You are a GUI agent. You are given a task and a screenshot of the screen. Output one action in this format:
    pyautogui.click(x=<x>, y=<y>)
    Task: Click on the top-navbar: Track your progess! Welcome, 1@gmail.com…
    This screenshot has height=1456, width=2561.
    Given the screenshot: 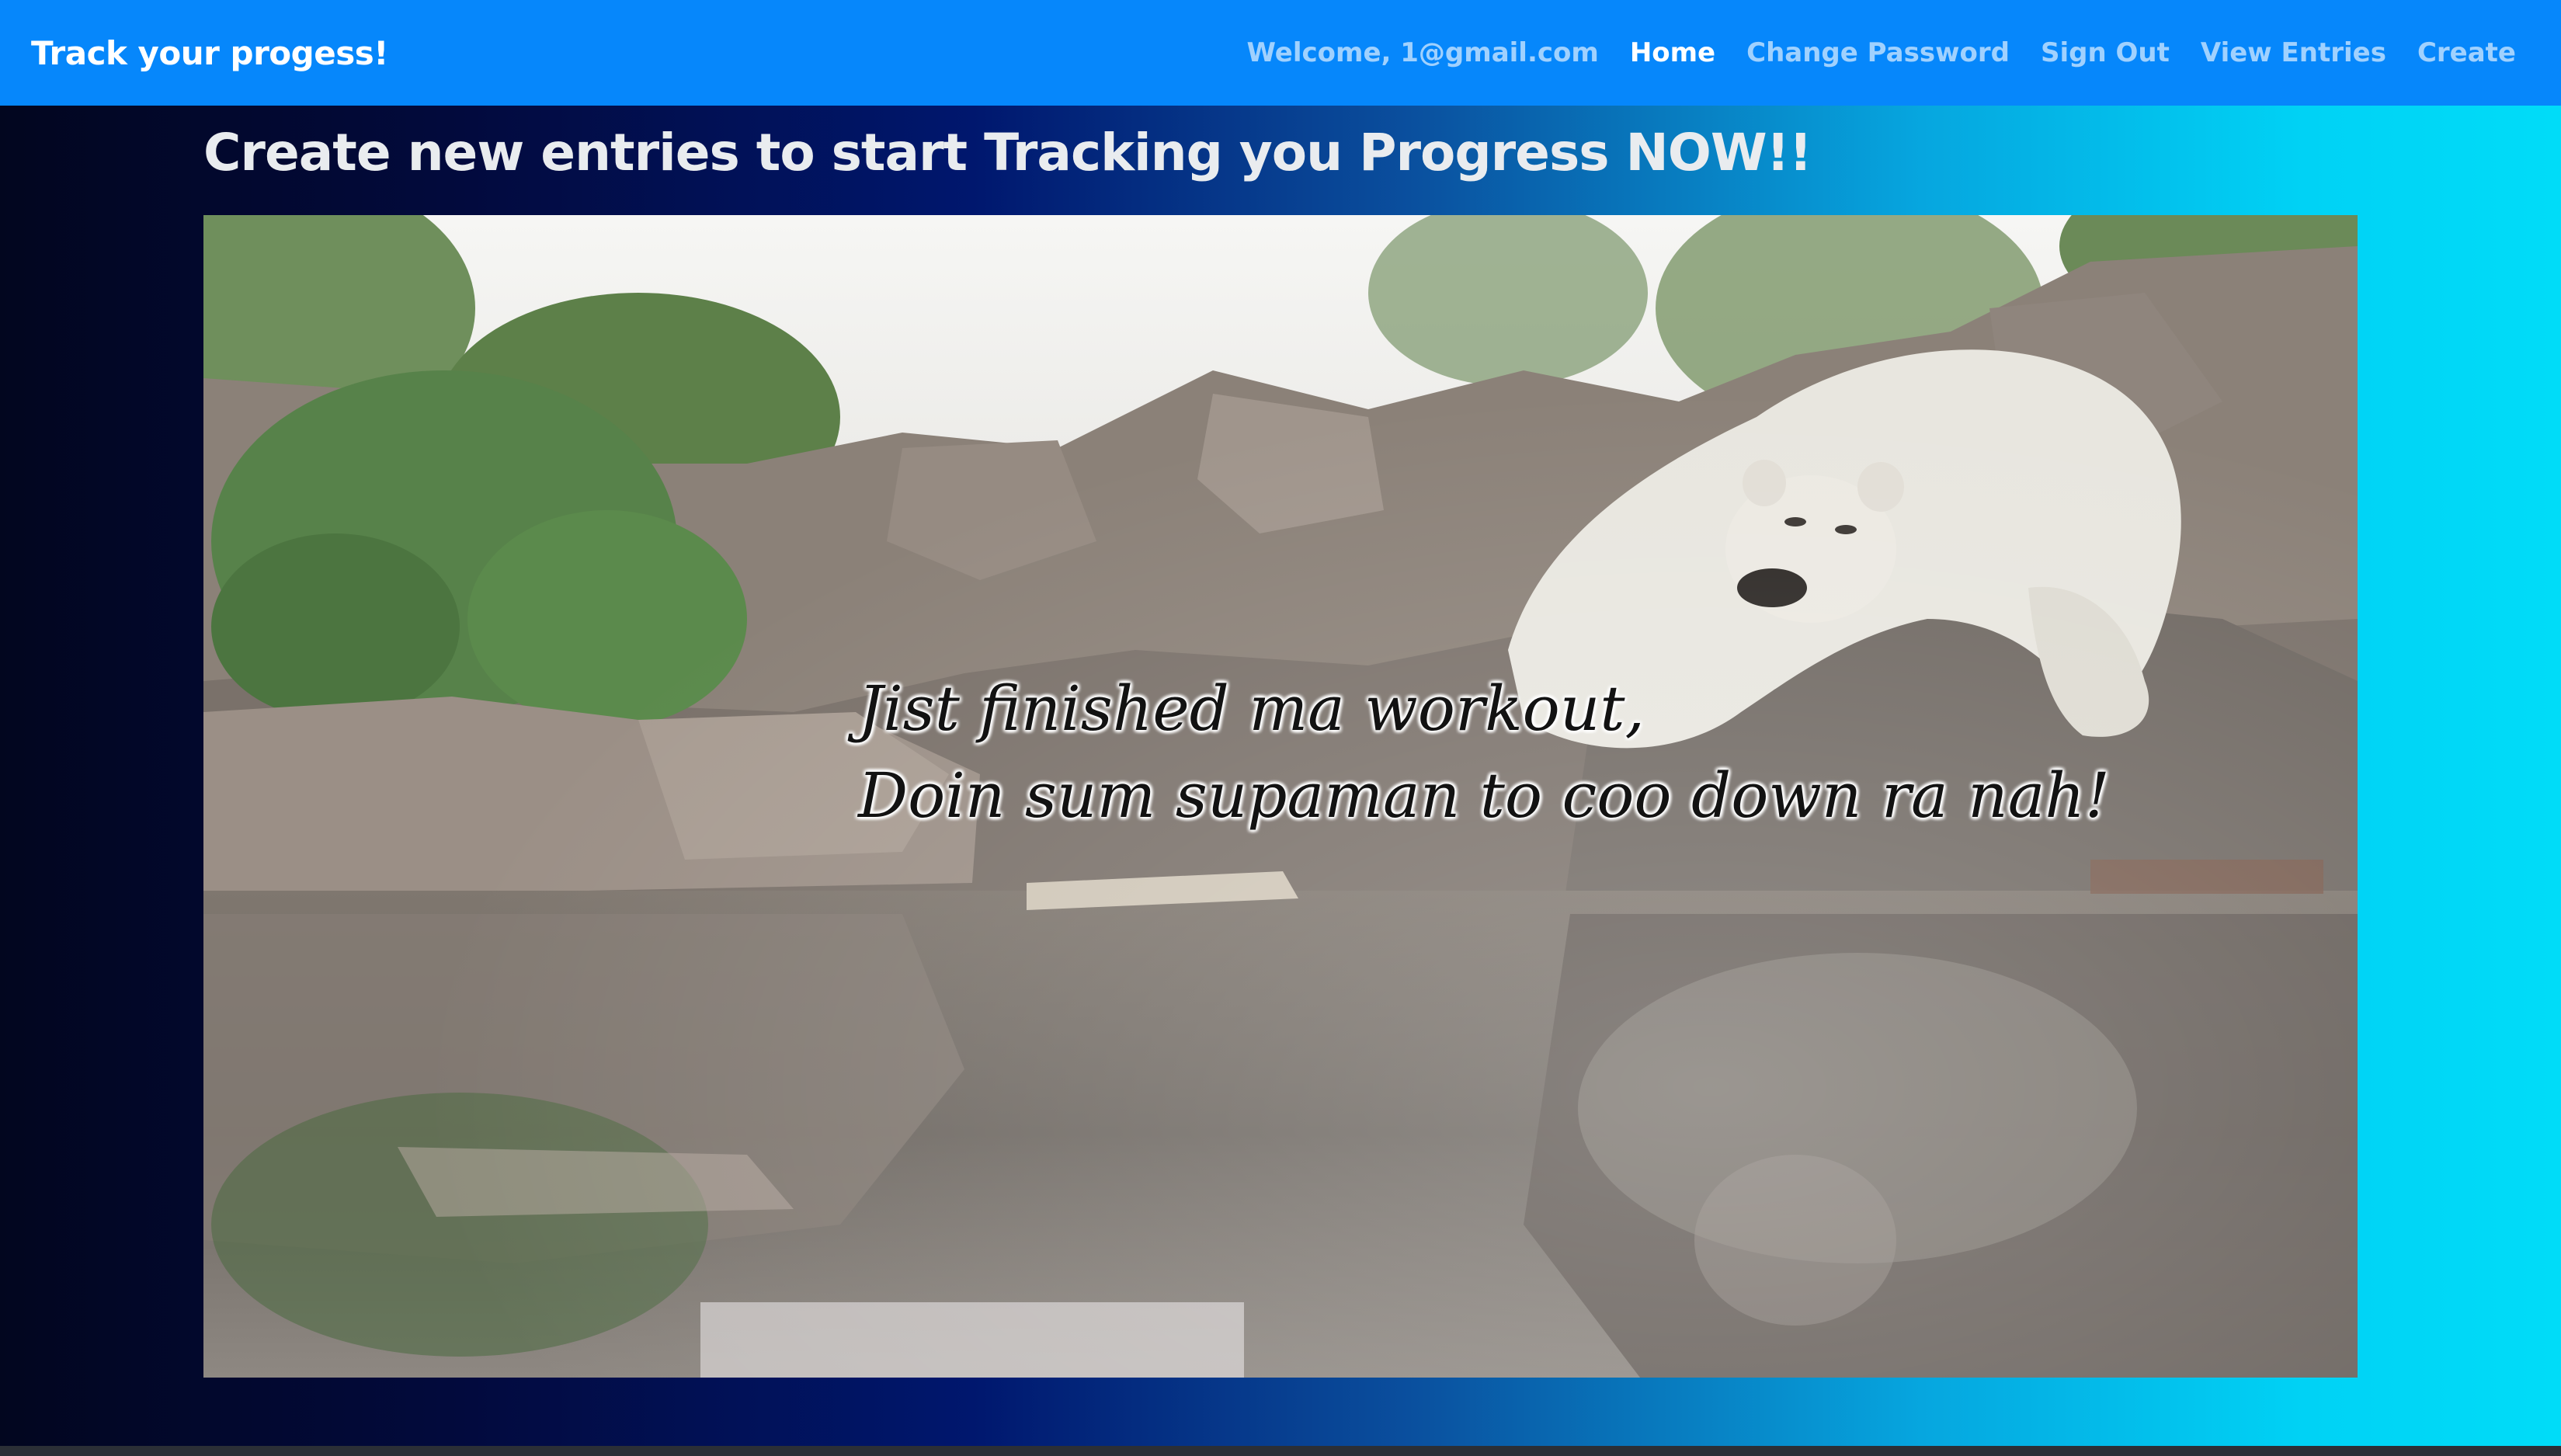 What is the action you would take?
    pyautogui.click(x=1280, y=53)
    